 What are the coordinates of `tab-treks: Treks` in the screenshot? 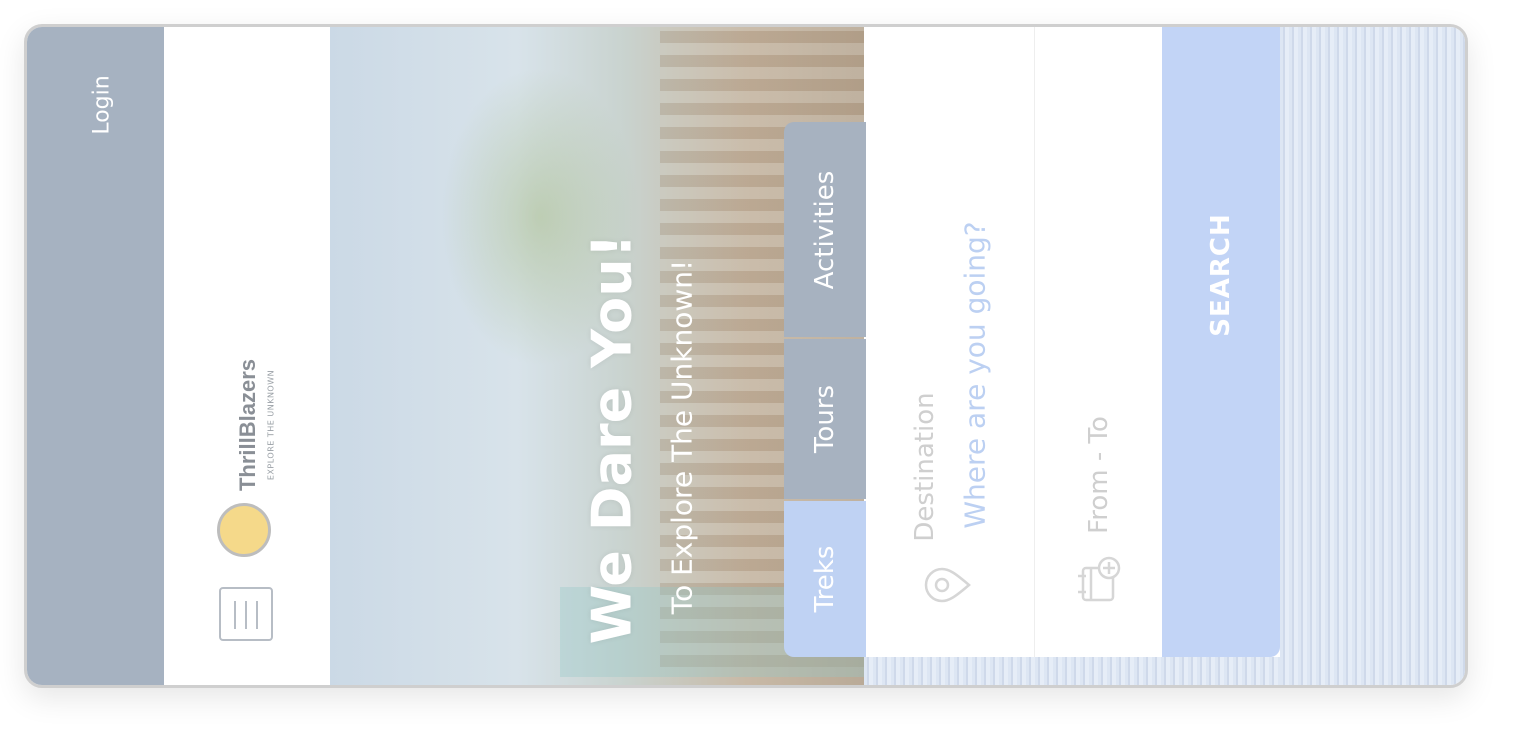 It's located at (825, 579).